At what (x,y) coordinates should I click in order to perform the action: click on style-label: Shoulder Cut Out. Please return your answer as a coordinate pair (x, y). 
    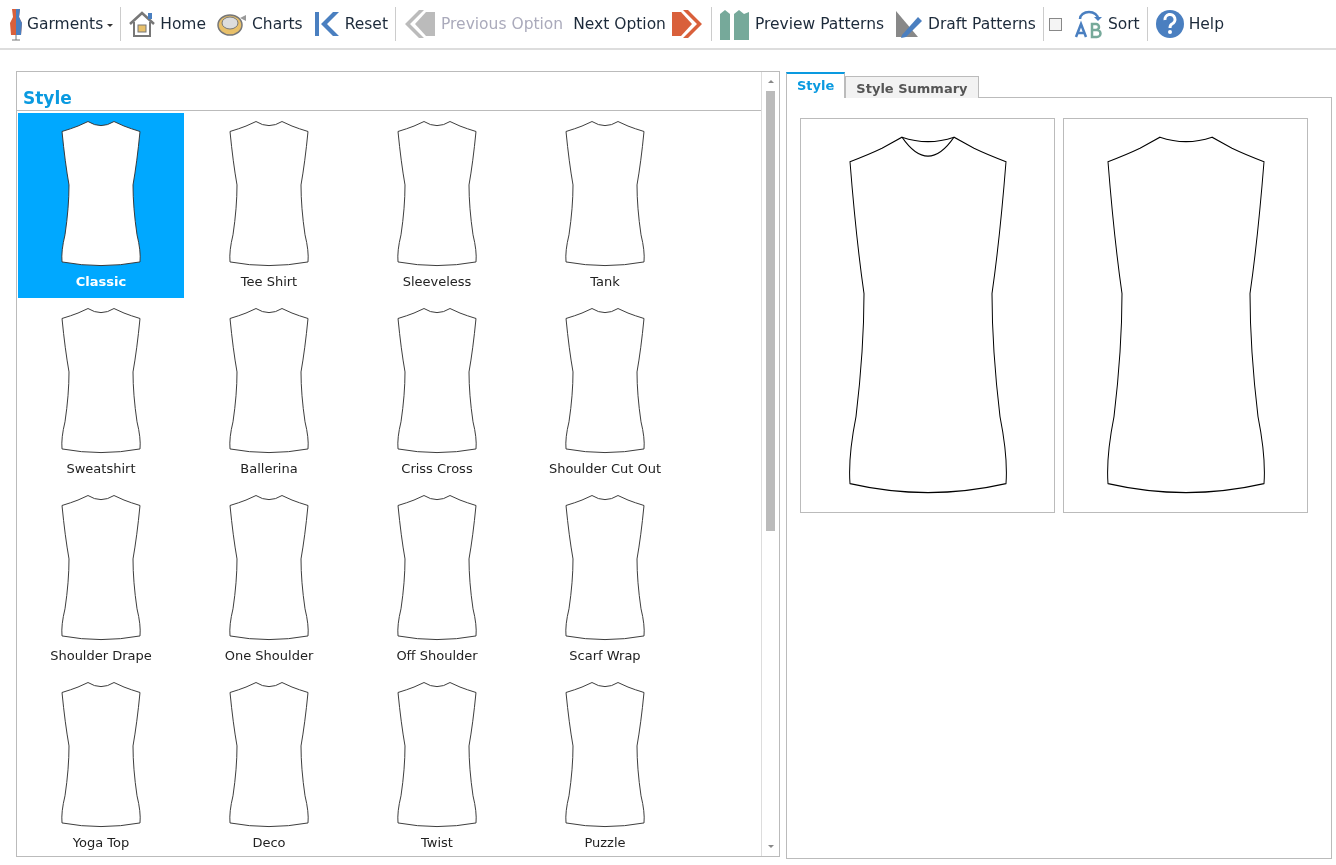
    Looking at the image, I should click on (605, 468).